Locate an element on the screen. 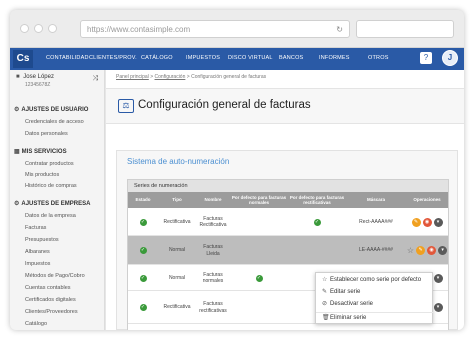 The height and width of the screenshot is (338, 474). sidebar-item-datos-empresa: Datos de la empresa is located at coordinates (50, 216).